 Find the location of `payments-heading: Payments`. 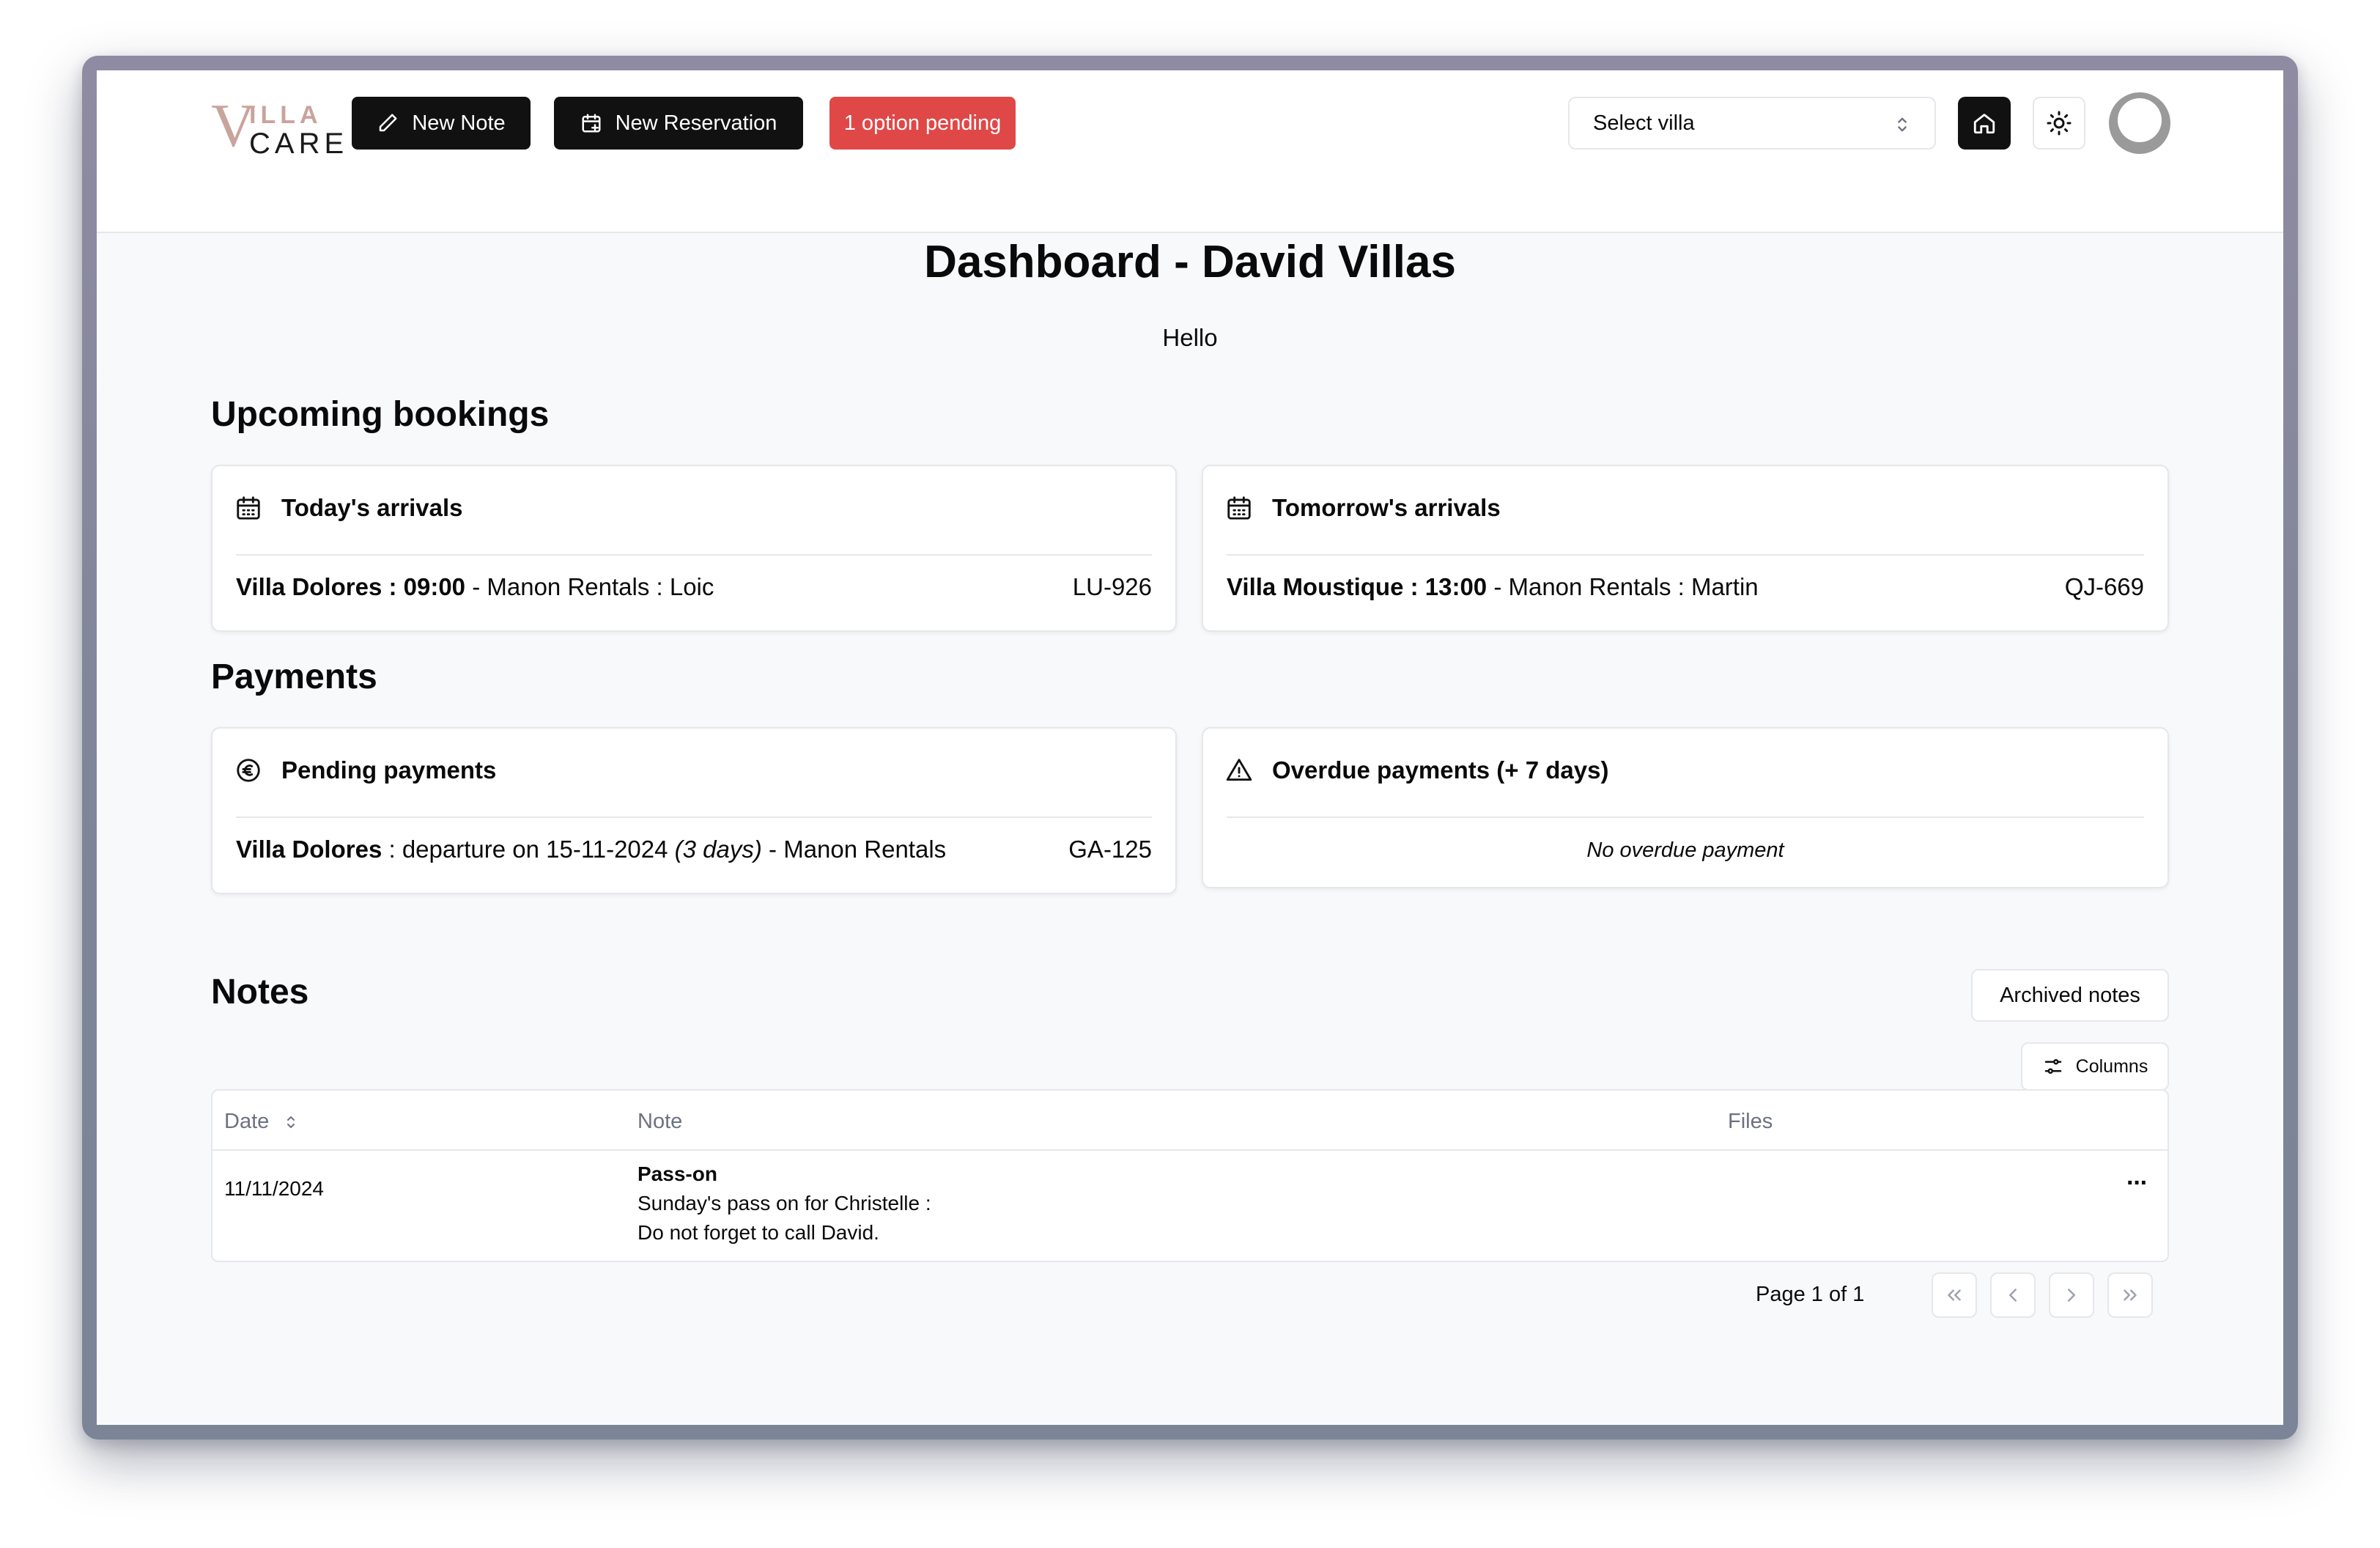

payments-heading: Payments is located at coordinates (294, 676).